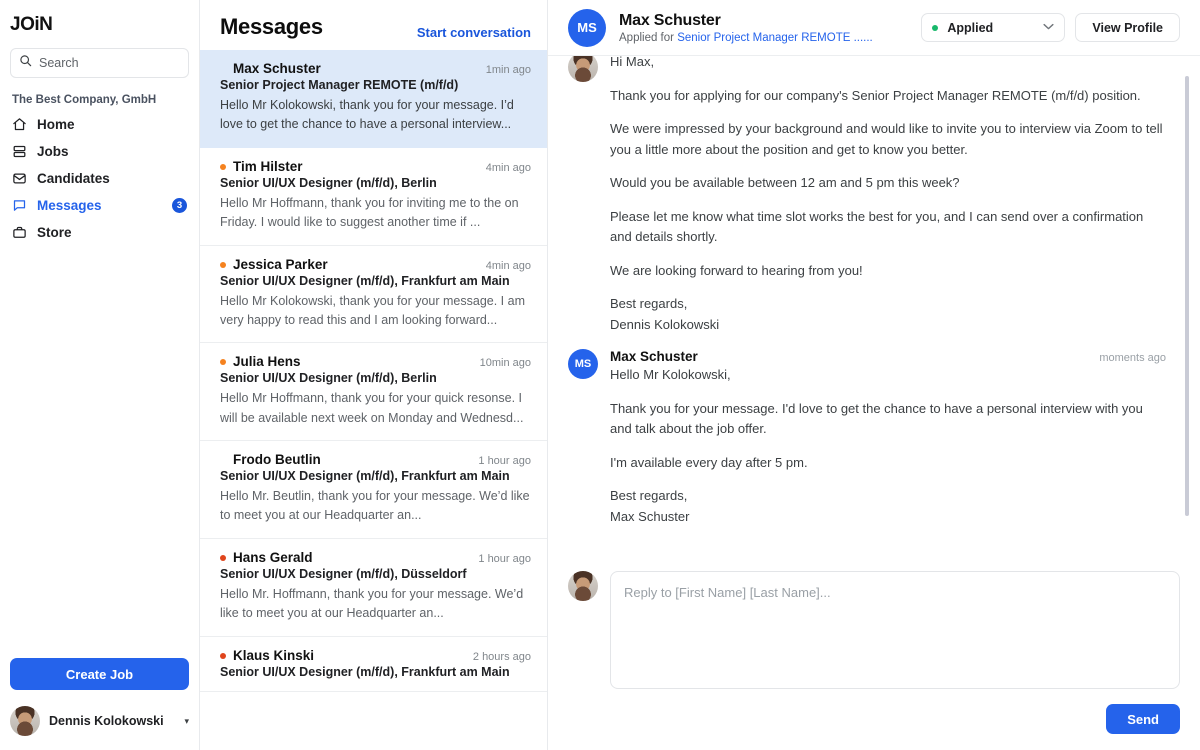 The image size is (1200, 750). Describe the element at coordinates (888, 356) in the screenshot. I see `message-meta: Max Schuster moments ago` at that location.